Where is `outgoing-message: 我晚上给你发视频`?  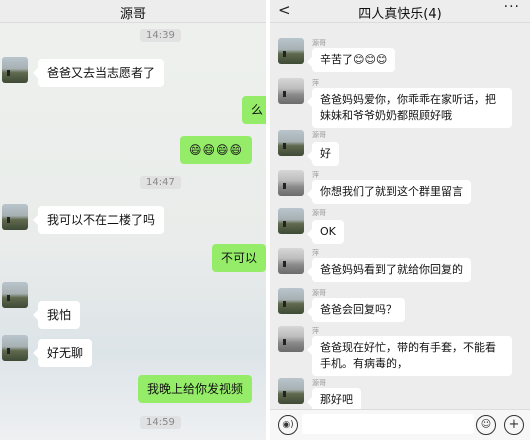
outgoing-message: 我晚上给你发视频 is located at coordinates (195, 389).